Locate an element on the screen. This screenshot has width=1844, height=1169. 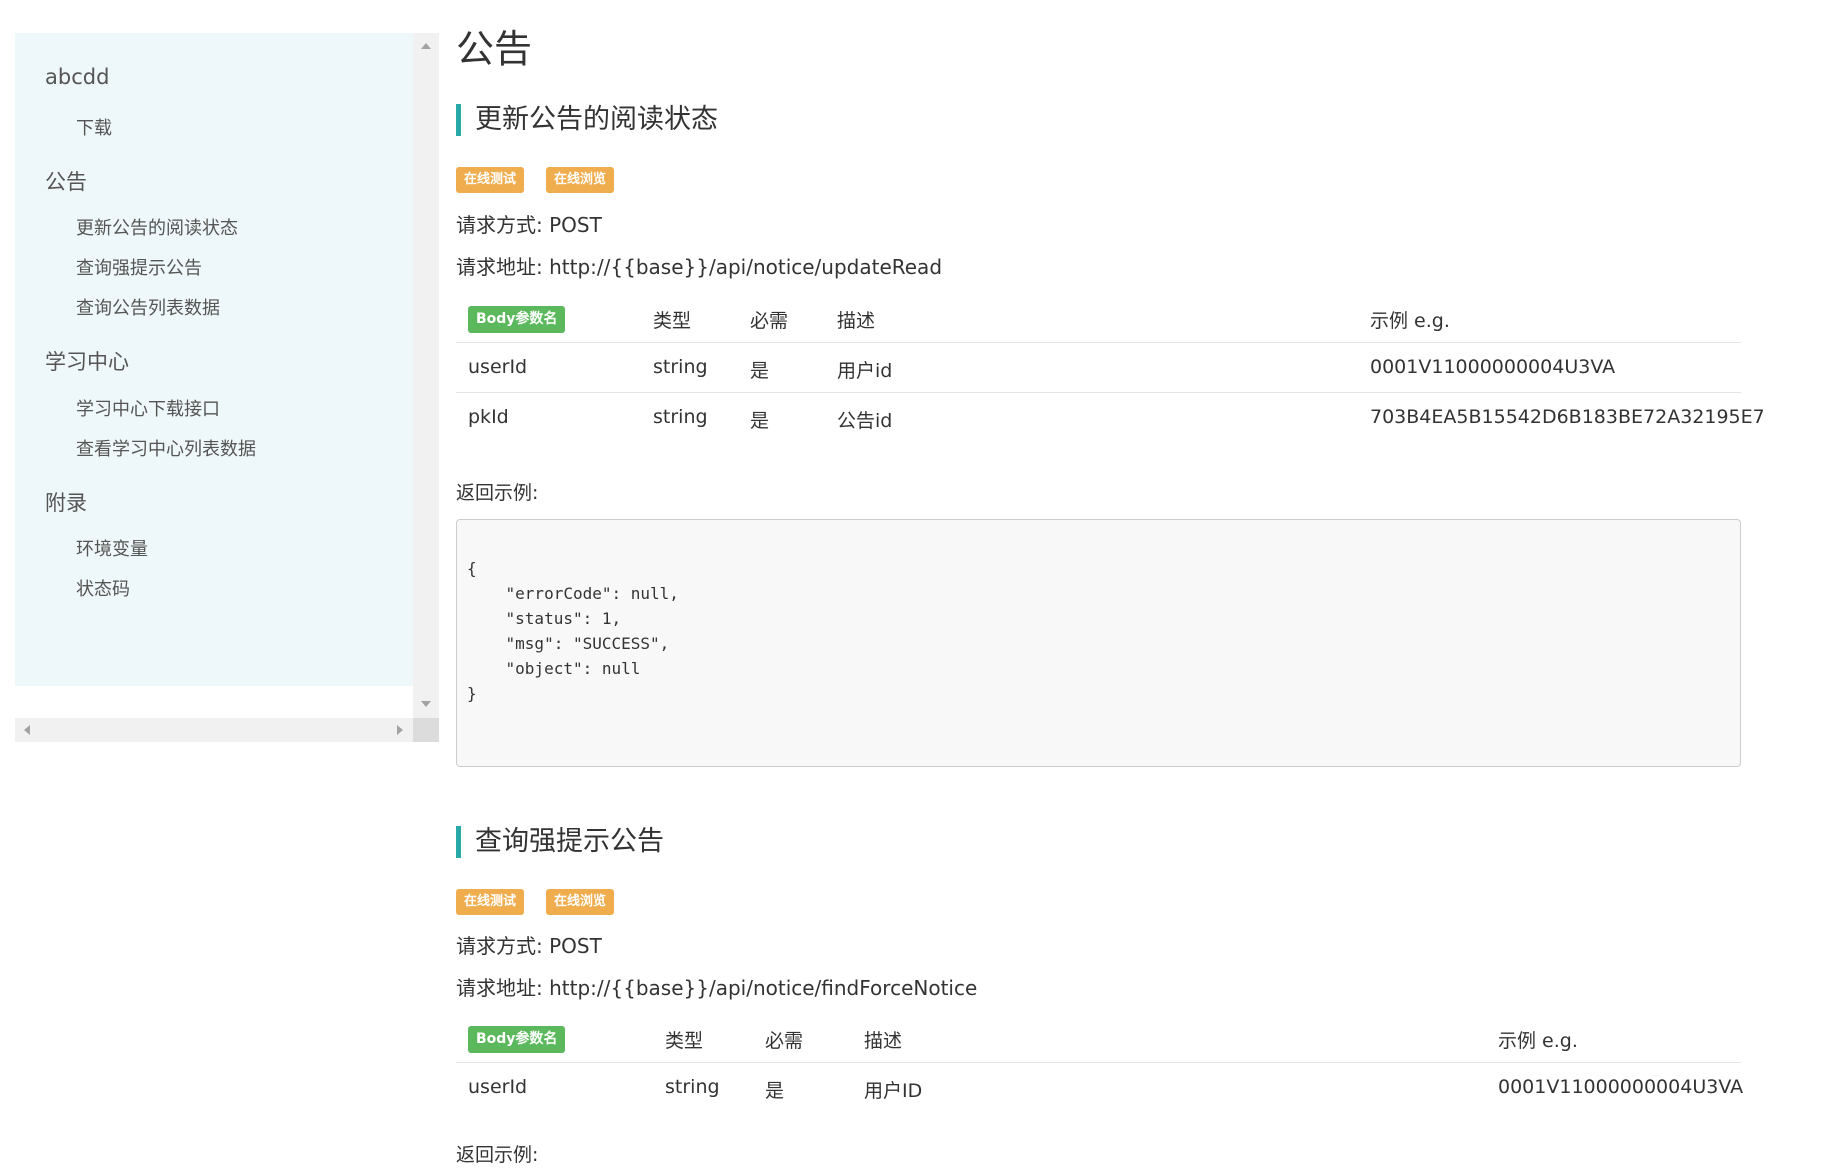
param-desc: 用户id is located at coordinates (865, 371).